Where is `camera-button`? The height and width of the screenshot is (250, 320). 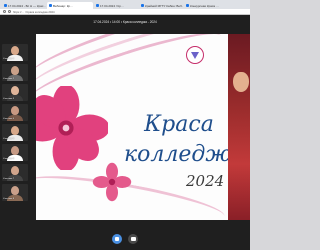
camera-button is located at coordinates (133, 239).